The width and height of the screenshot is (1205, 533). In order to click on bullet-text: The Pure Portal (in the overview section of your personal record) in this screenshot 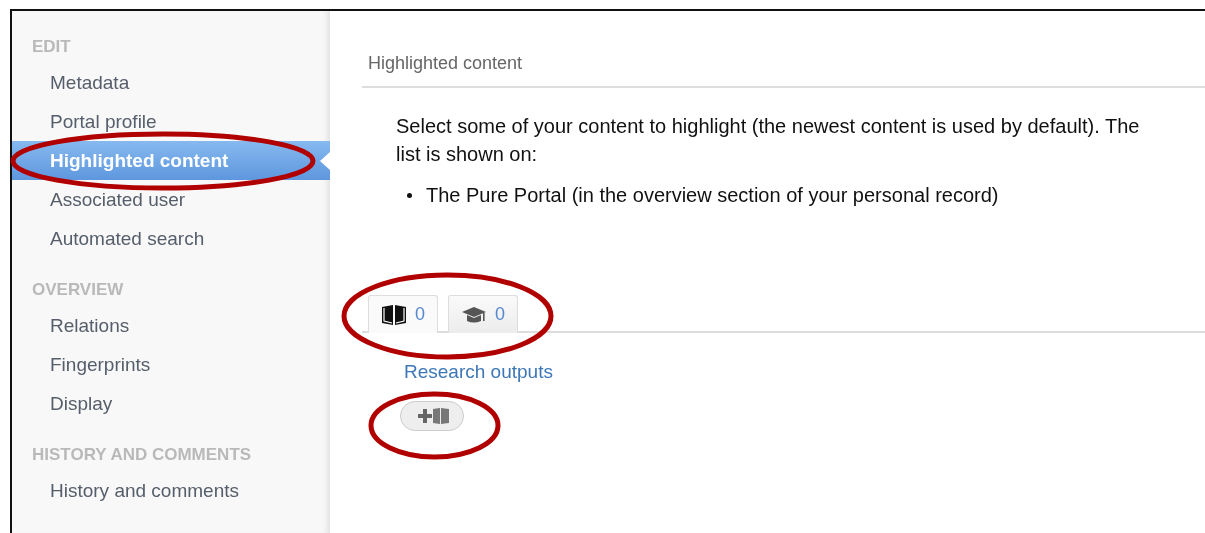, I will do `click(712, 195)`.